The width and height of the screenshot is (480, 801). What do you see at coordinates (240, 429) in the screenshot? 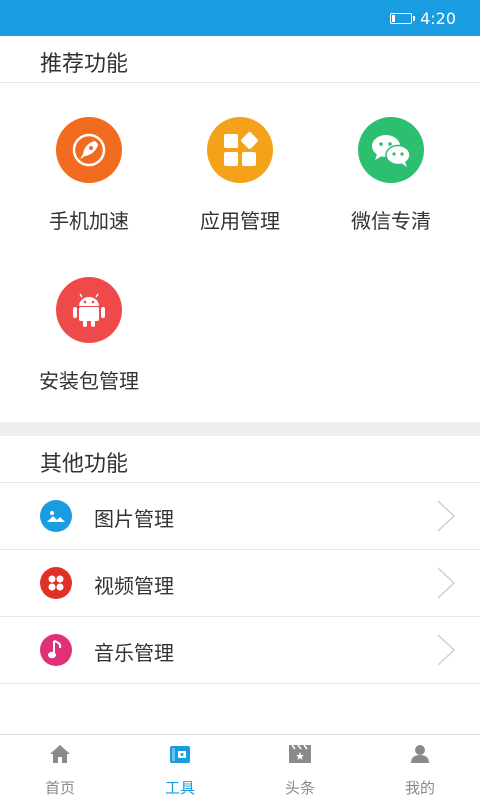
I see `section-separator` at bounding box center [240, 429].